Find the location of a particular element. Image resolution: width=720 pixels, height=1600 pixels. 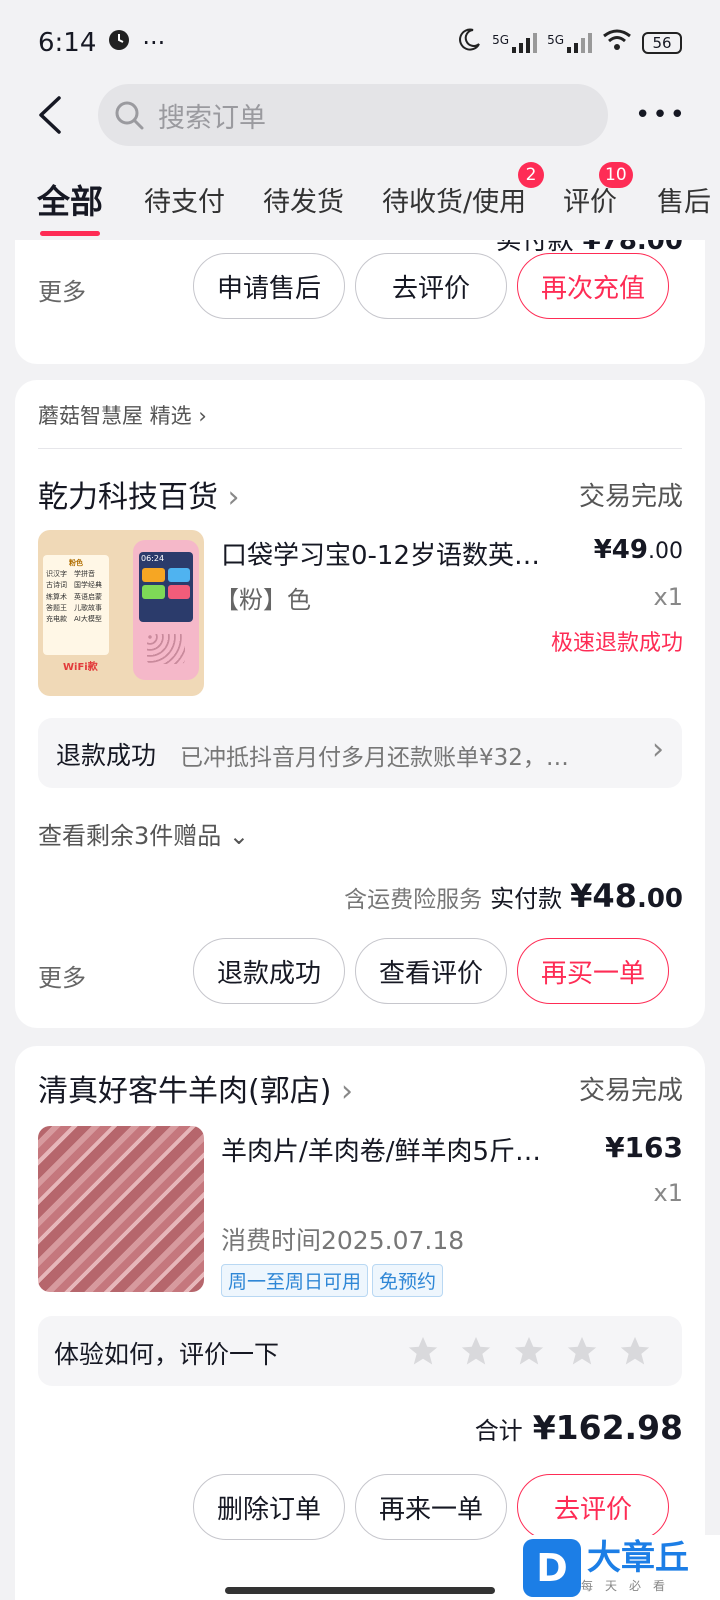

thumb-line: 识汉字 学拼音 is located at coordinates (70, 574).